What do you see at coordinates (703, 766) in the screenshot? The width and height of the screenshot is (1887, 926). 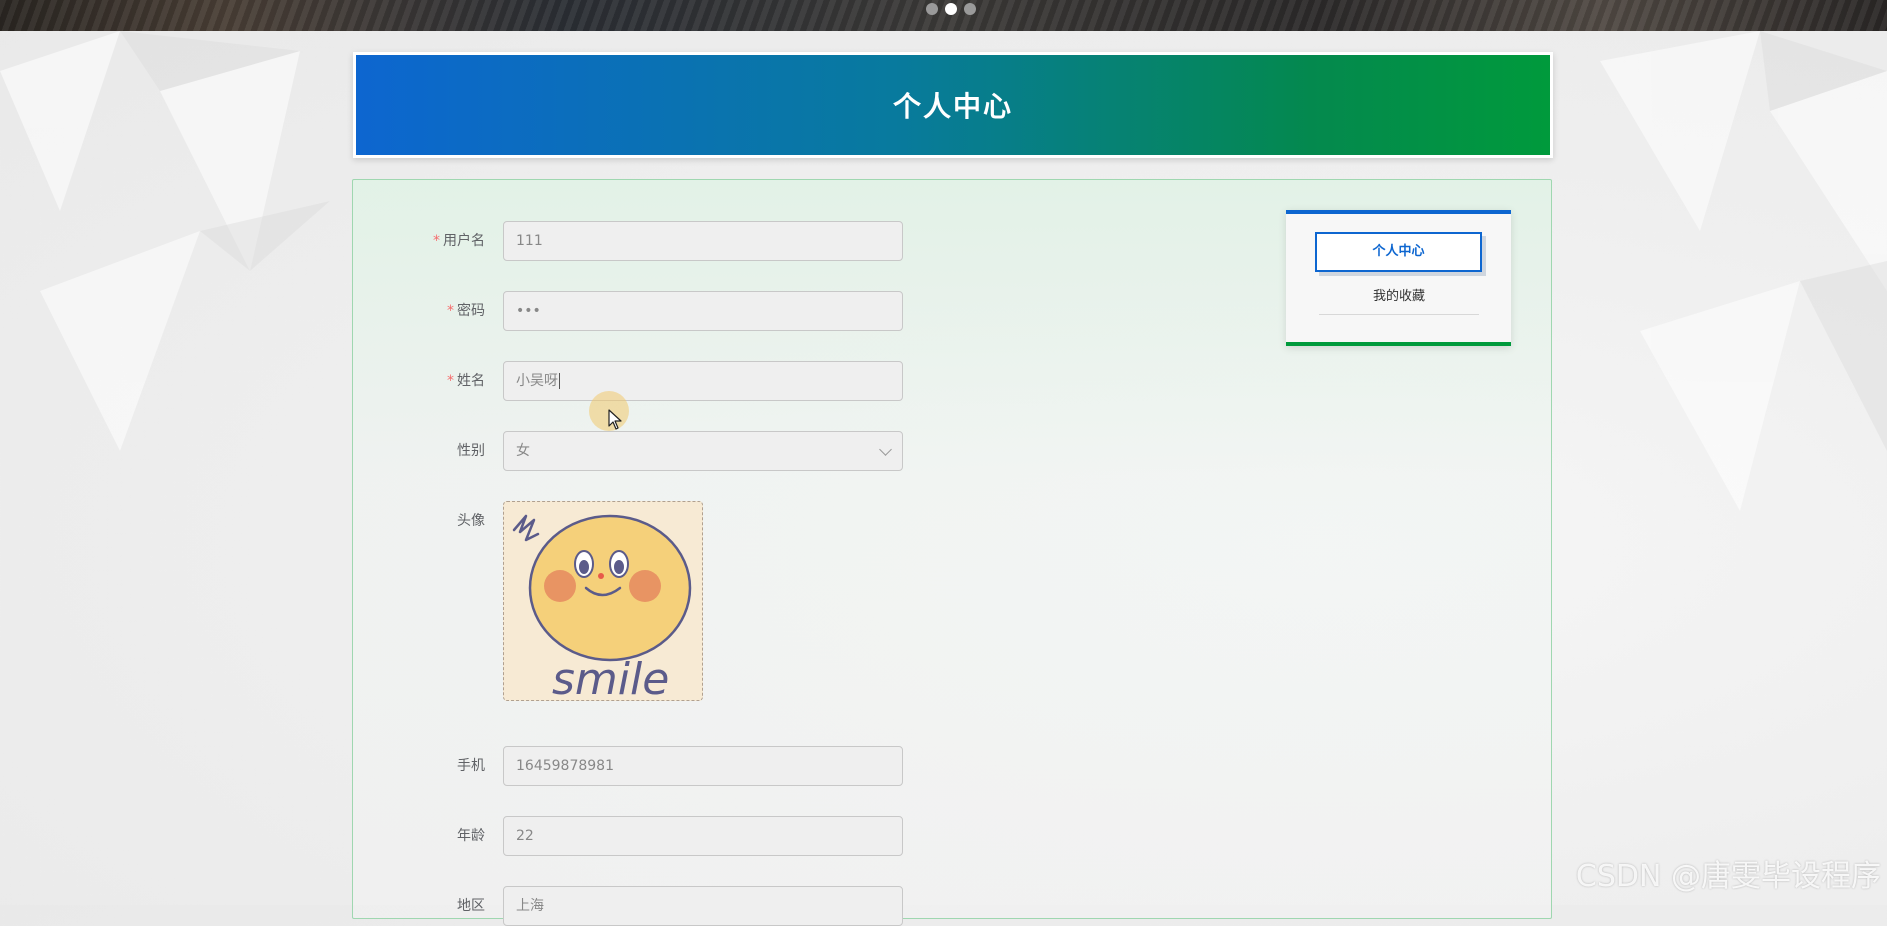 I see `phone-input: 16459878981` at bounding box center [703, 766].